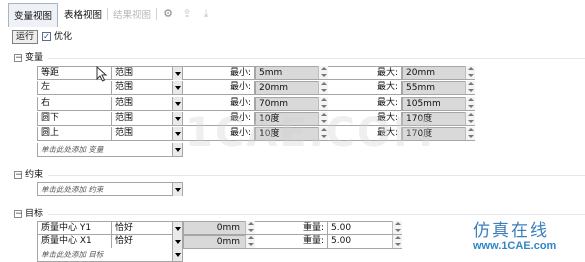 The width and height of the screenshot is (585, 262). I want to click on variables-section-title: 变量, so click(34, 58).